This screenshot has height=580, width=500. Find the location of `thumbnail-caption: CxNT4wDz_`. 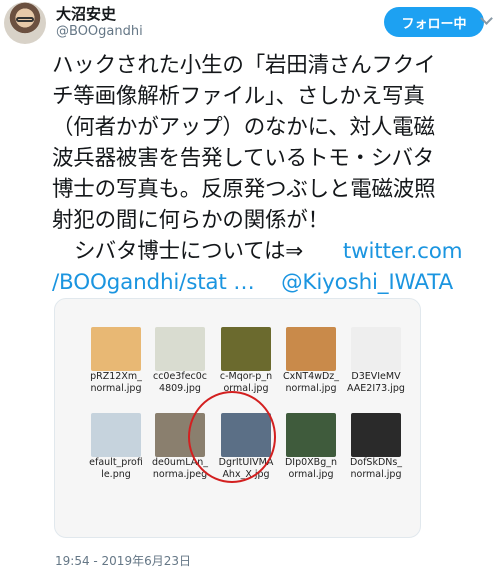

thumbnail-caption: CxNT4wDz_ is located at coordinates (311, 376).